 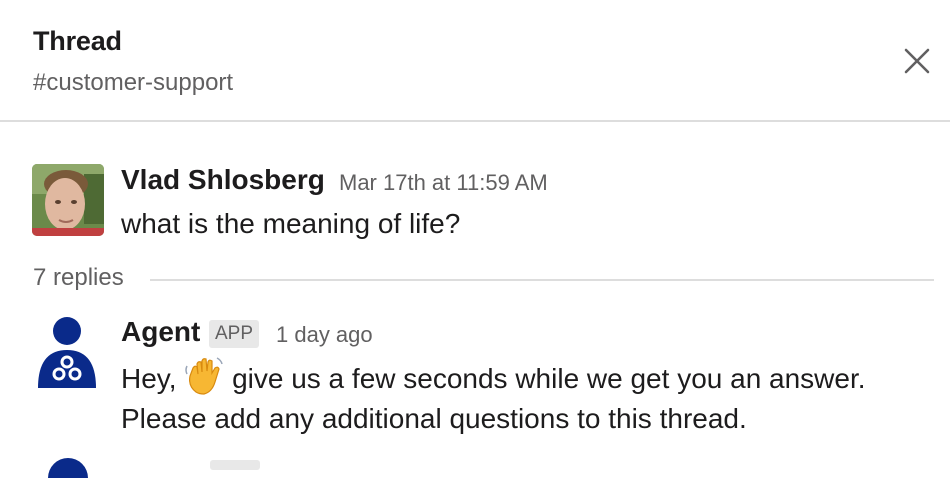 I want to click on user-avatar, so click(x=68, y=200).